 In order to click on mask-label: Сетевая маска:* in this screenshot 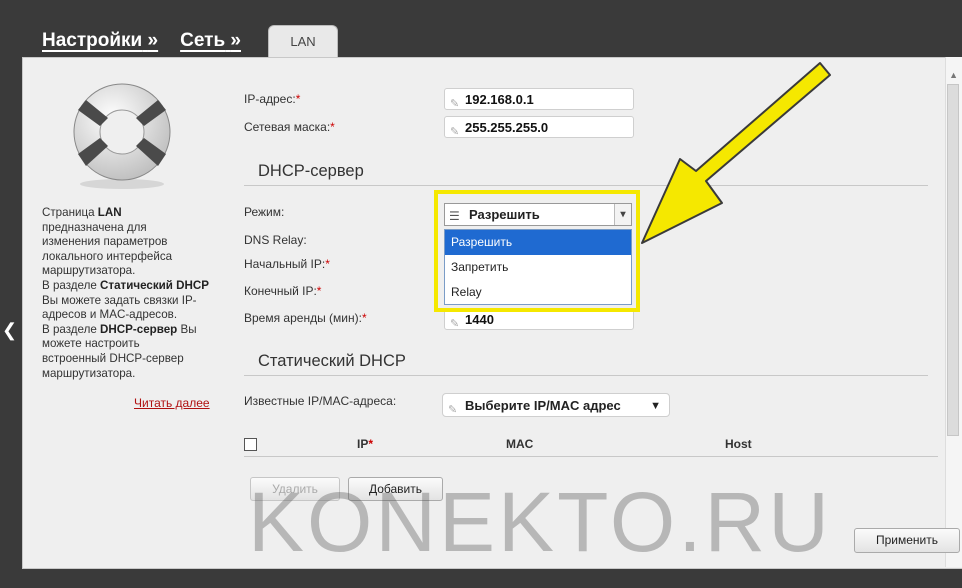, I will do `click(289, 127)`.